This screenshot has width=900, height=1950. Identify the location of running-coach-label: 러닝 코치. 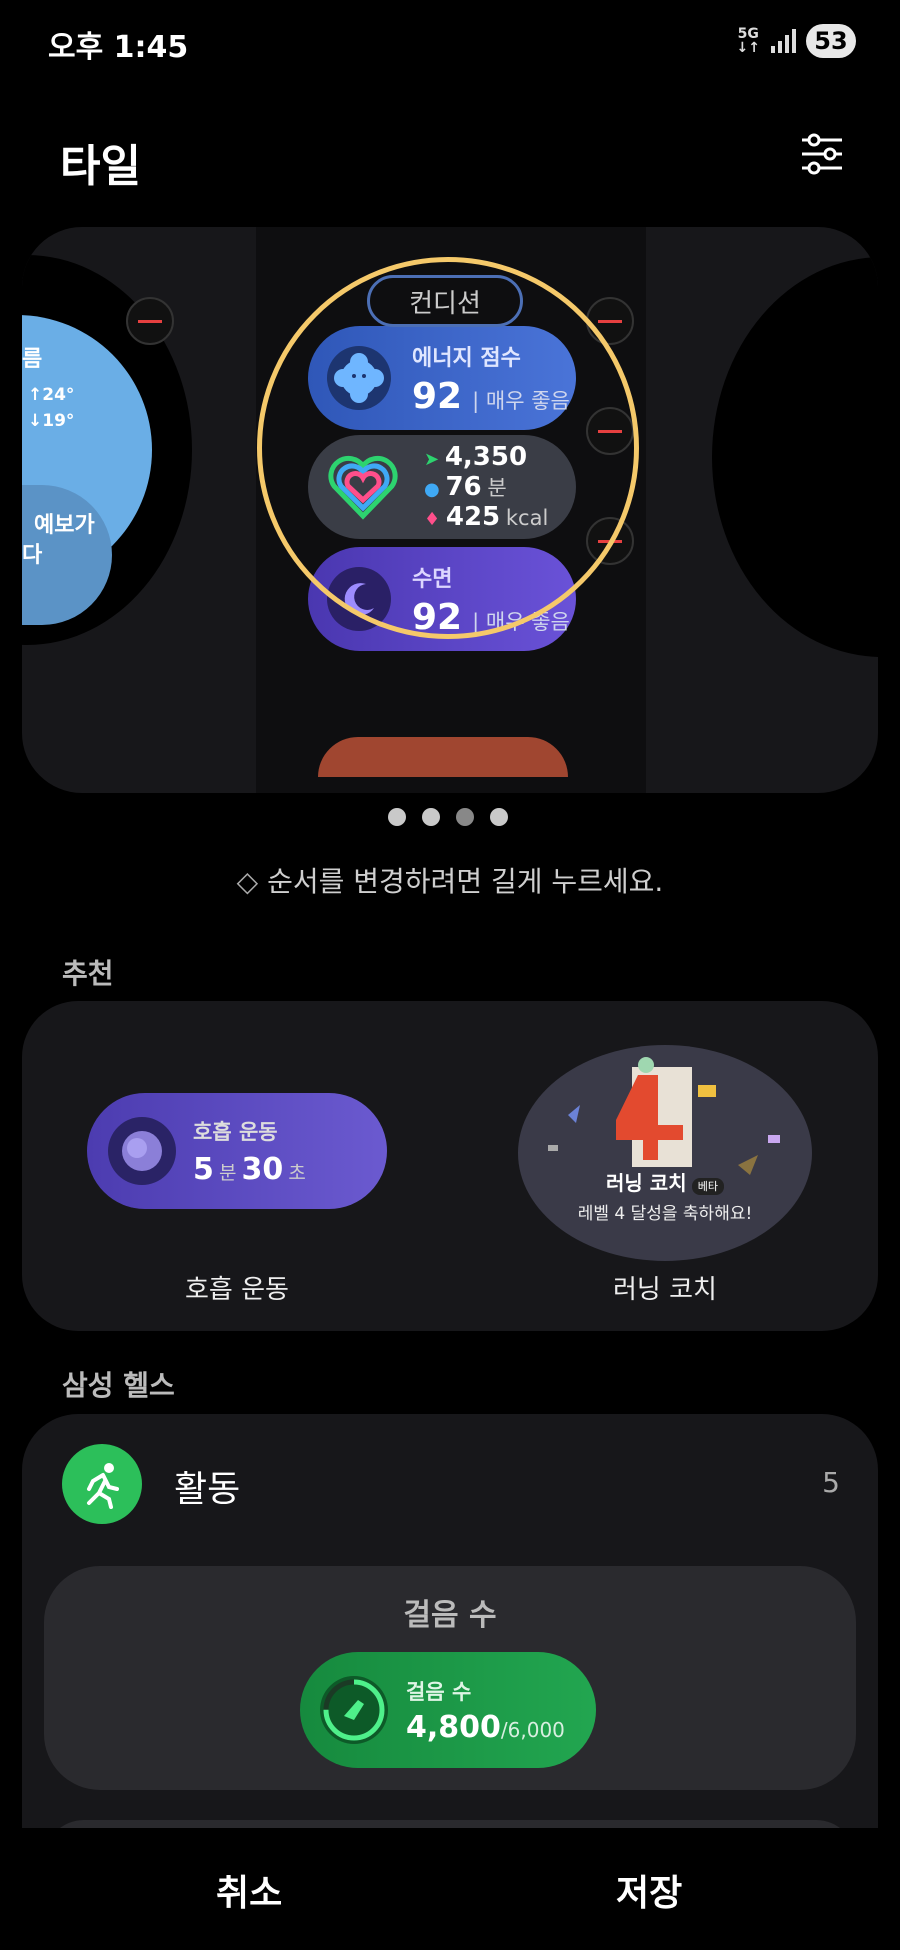
(665, 1290).